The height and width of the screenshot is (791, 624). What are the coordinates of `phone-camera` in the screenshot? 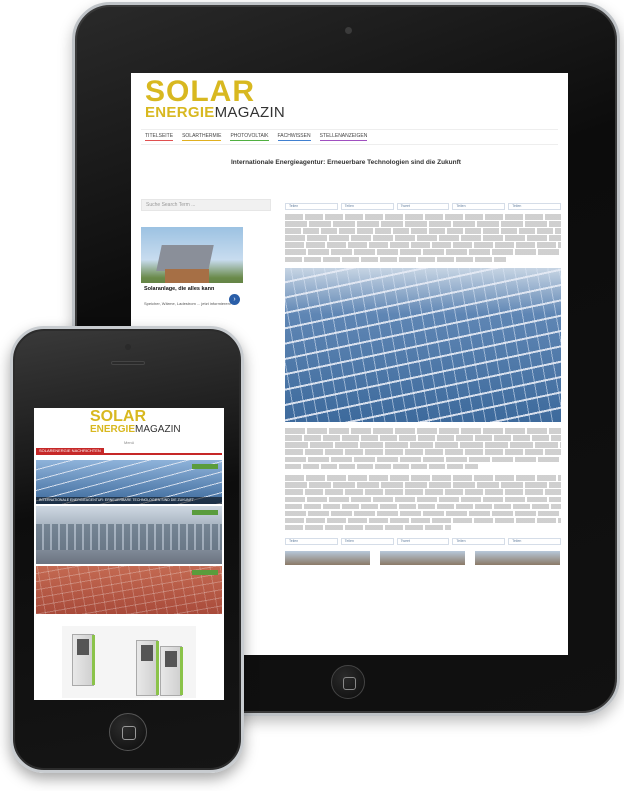 It's located at (128, 347).